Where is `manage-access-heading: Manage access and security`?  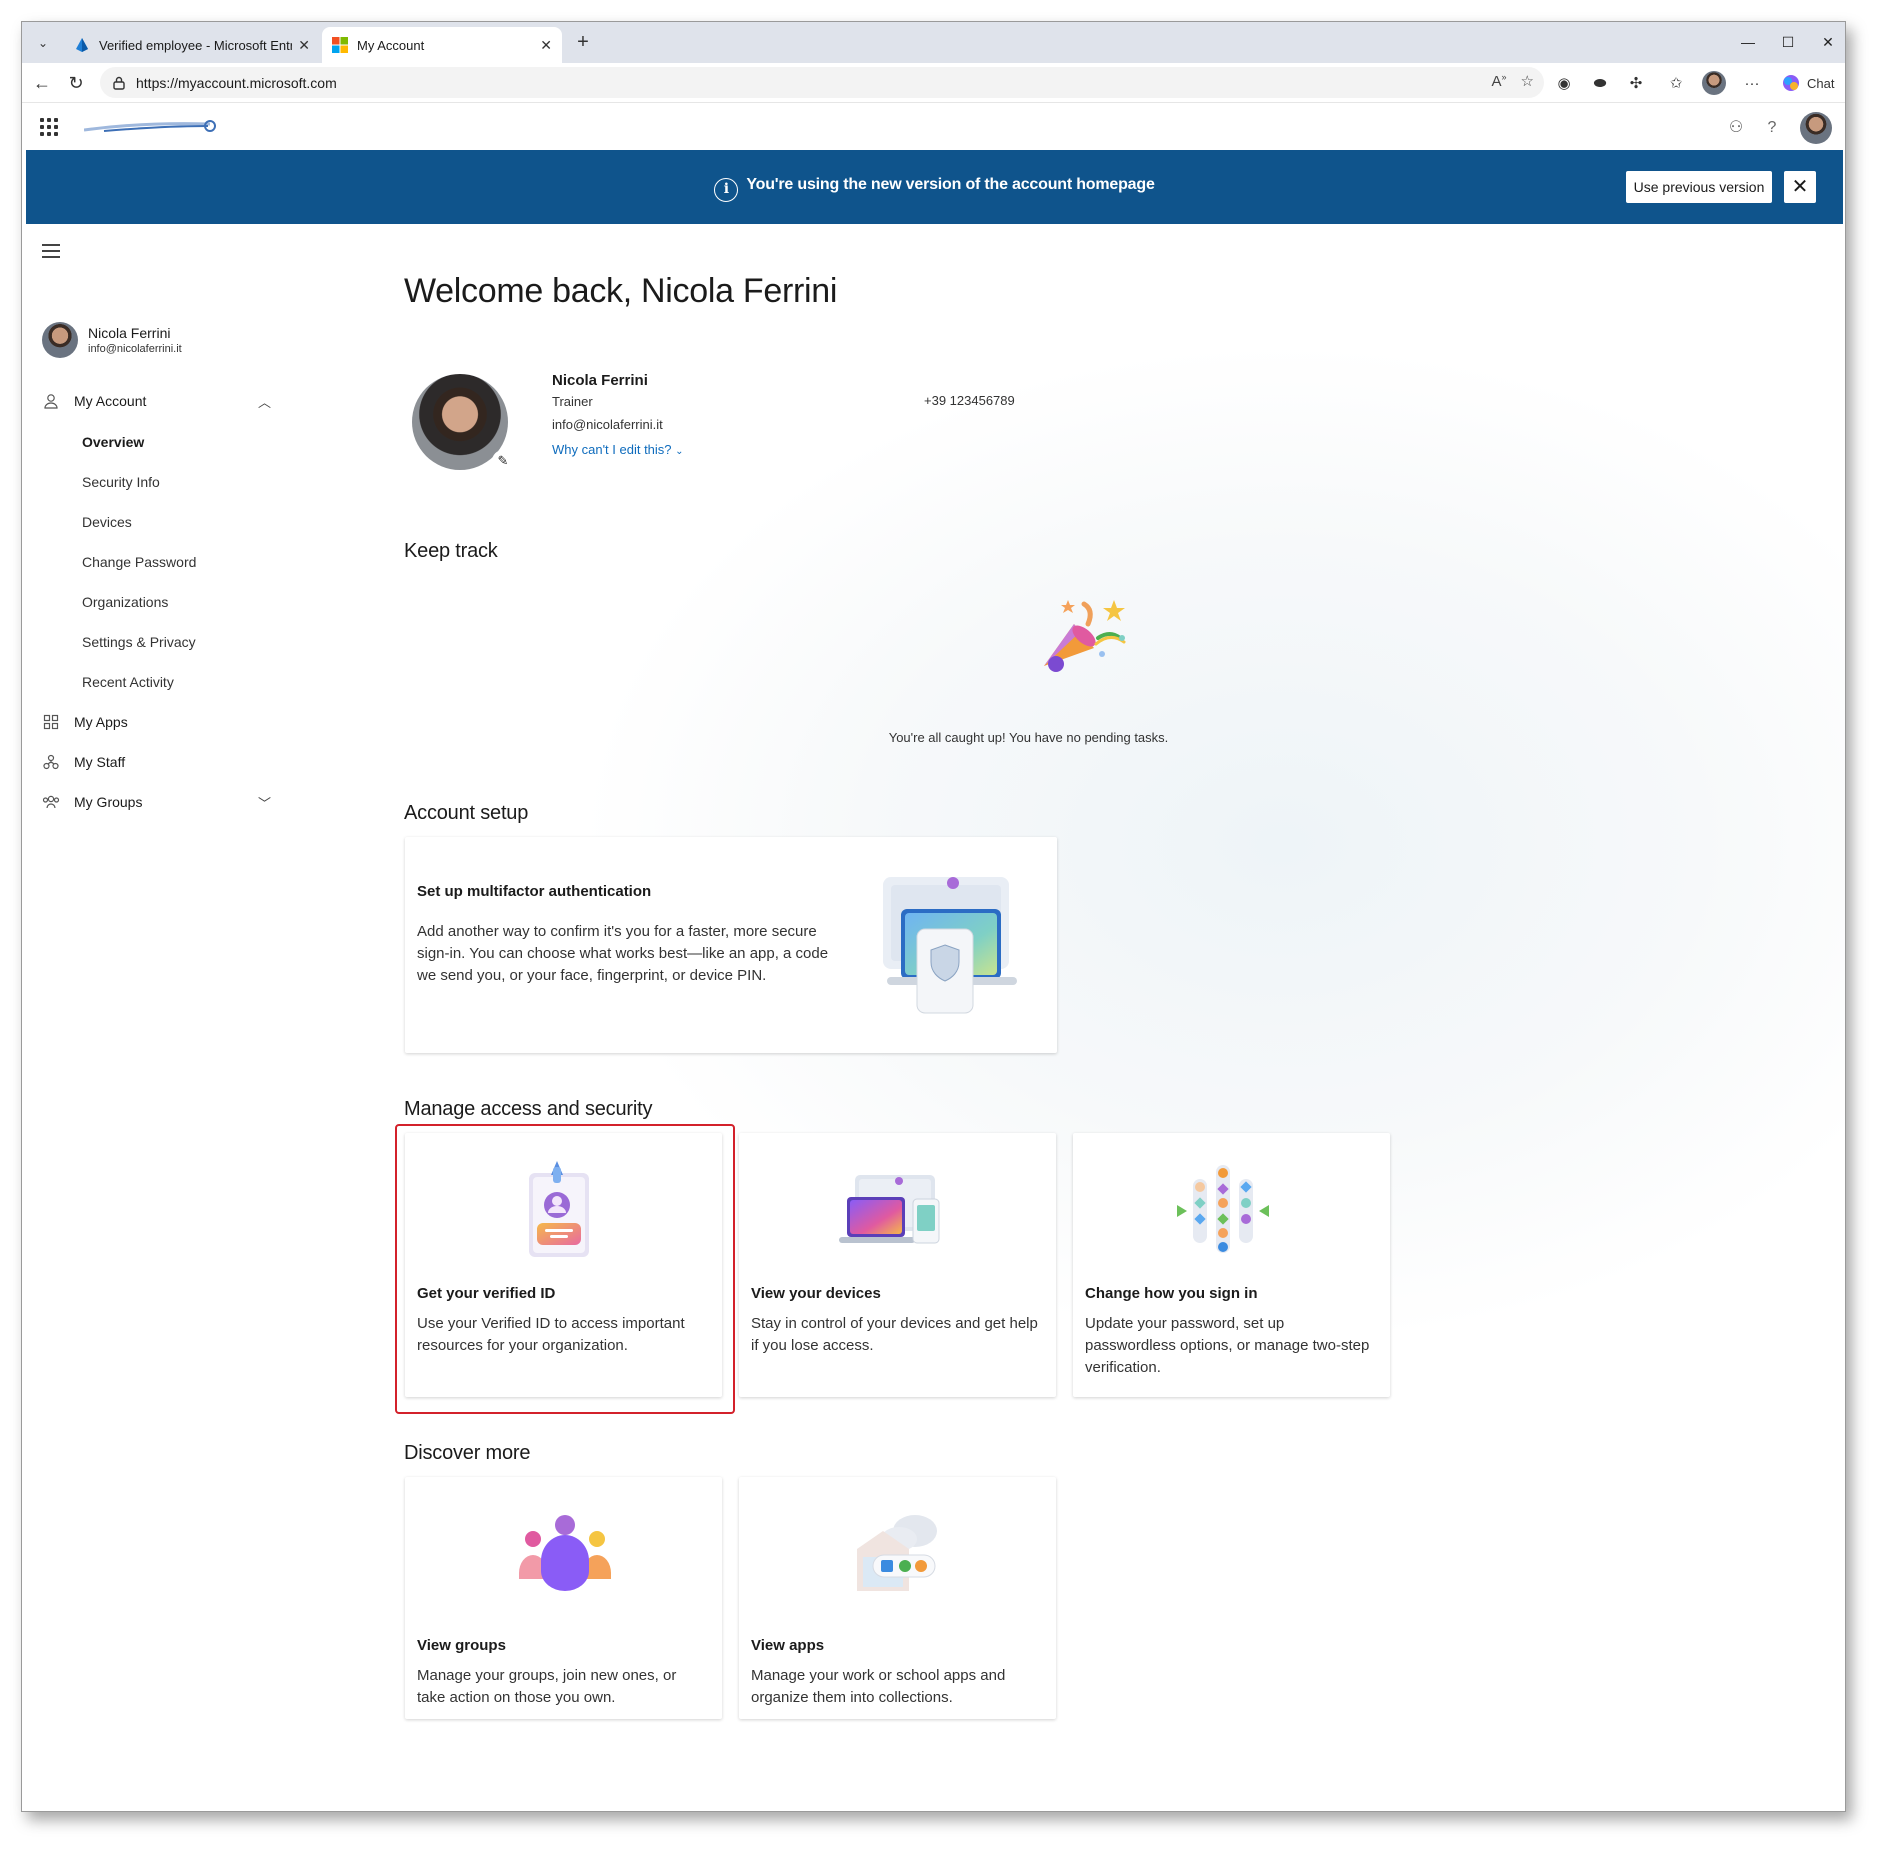 manage-access-heading: Manage access and security is located at coordinates (528, 1109).